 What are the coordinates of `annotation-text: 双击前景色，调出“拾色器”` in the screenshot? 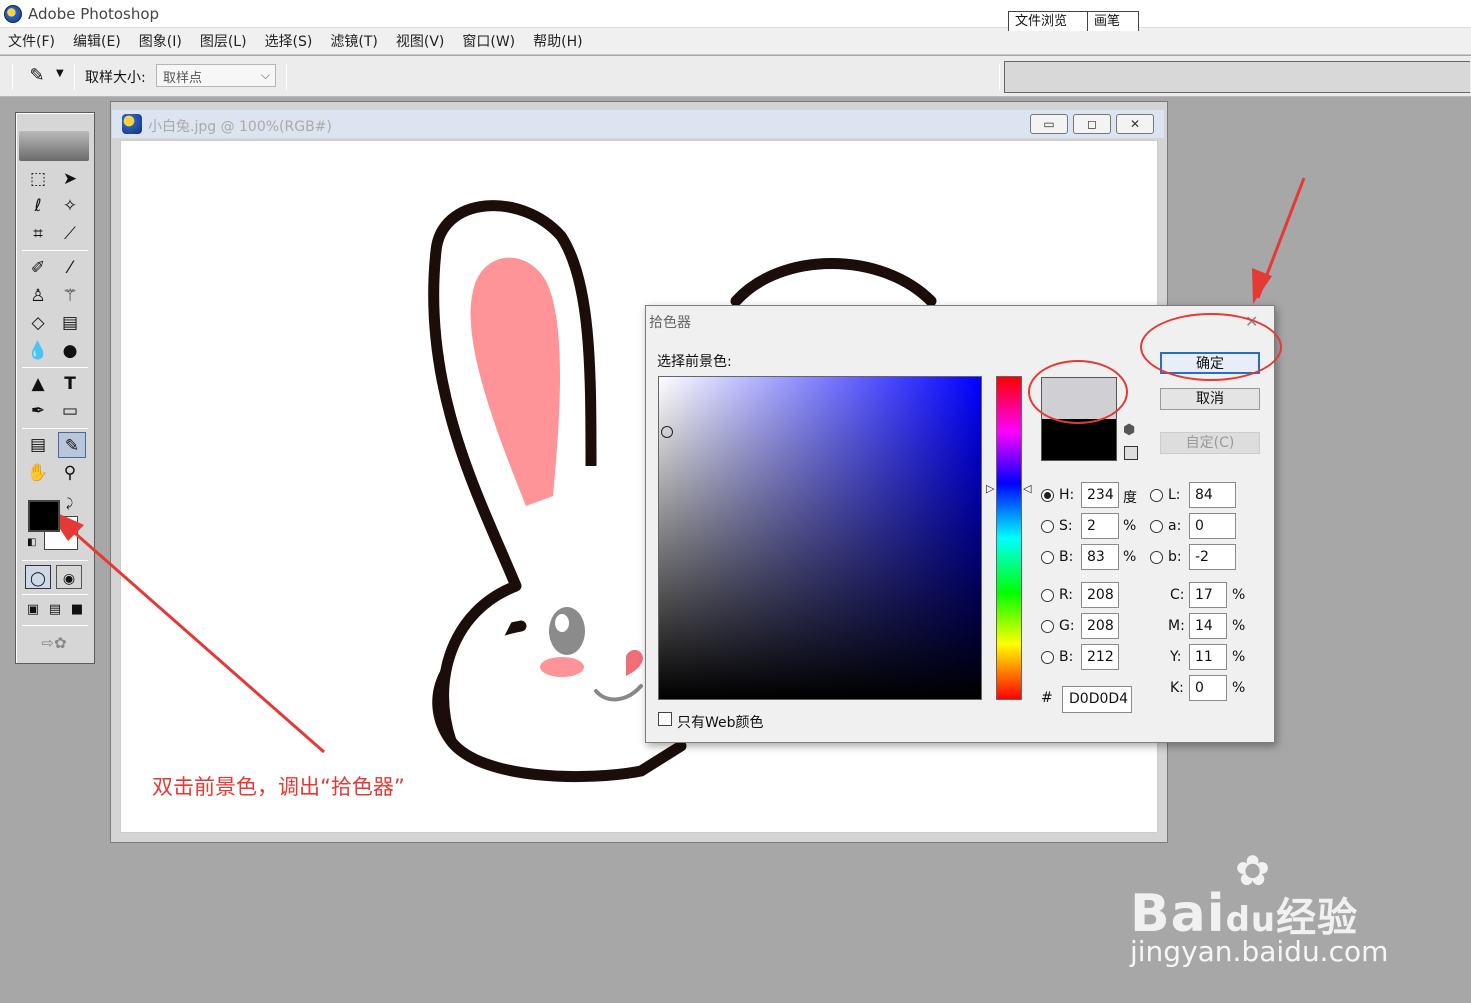 It's located at (278, 787).